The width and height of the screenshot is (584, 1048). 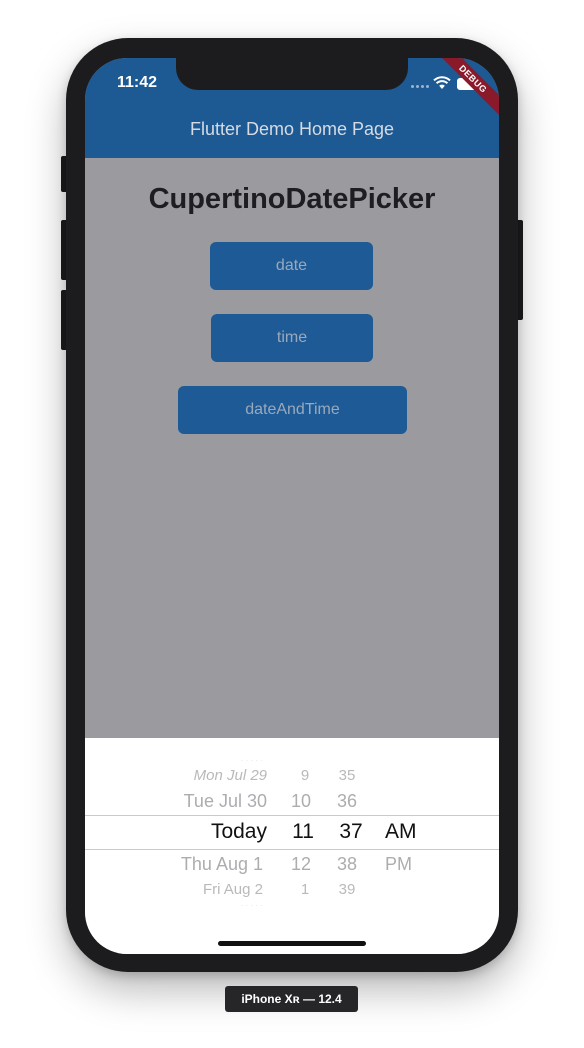 What do you see at coordinates (239, 832) in the screenshot?
I see `date-wheel-selected: Today` at bounding box center [239, 832].